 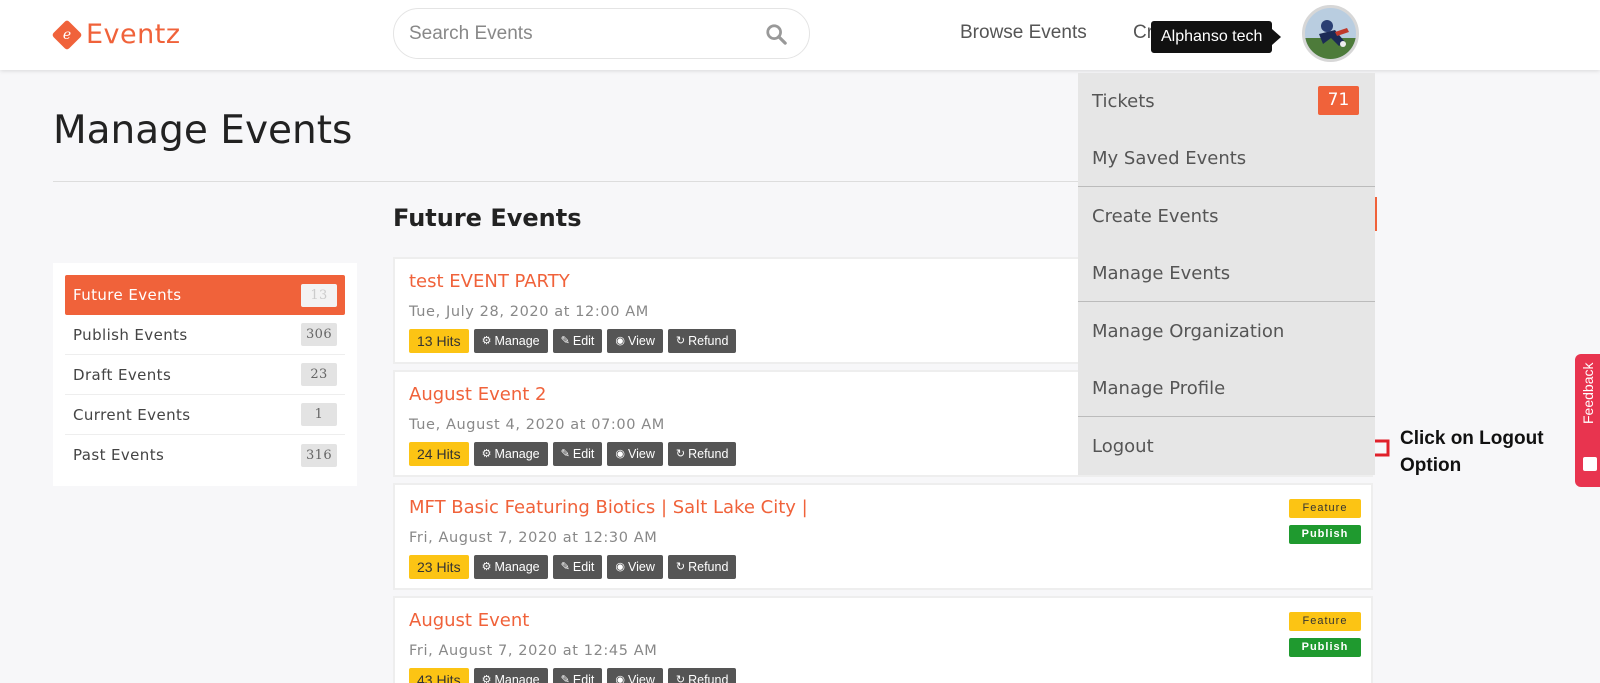 I want to click on event-title-link: August Event 2, so click(x=477, y=394).